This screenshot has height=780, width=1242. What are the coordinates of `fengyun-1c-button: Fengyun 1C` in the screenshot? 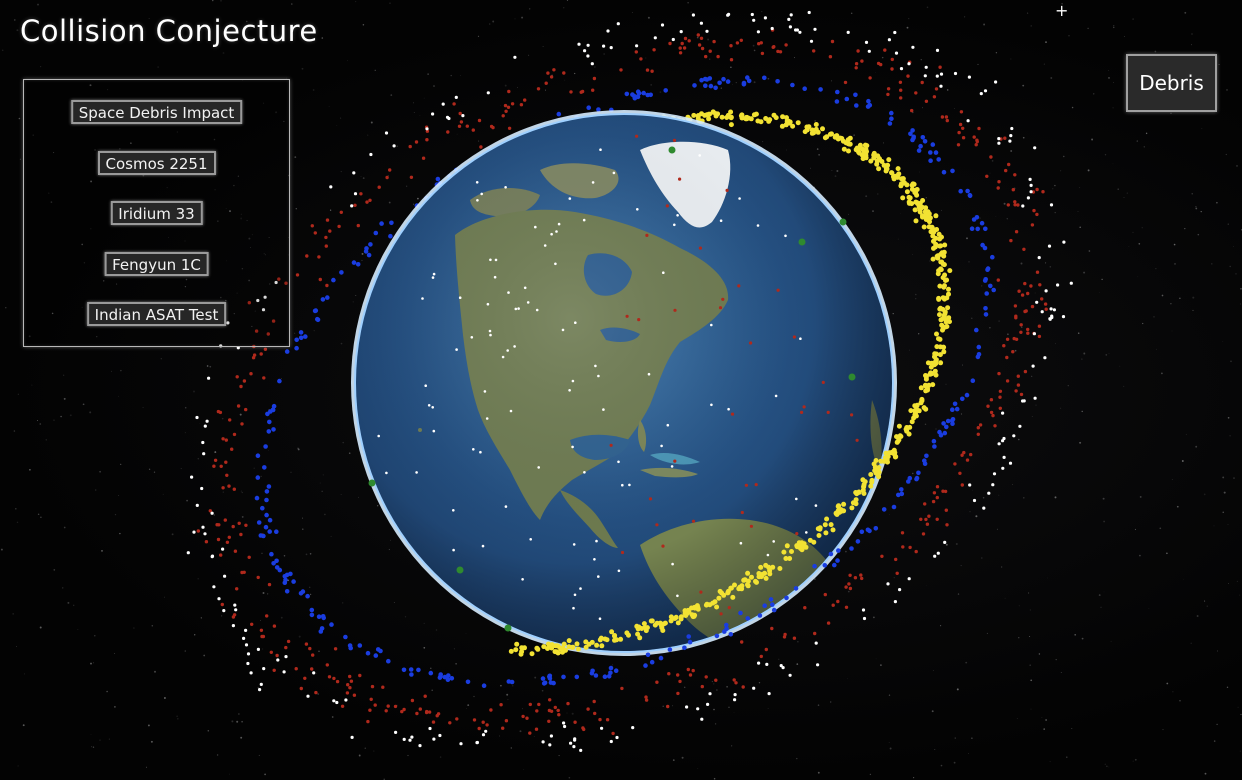 It's located at (156, 264).